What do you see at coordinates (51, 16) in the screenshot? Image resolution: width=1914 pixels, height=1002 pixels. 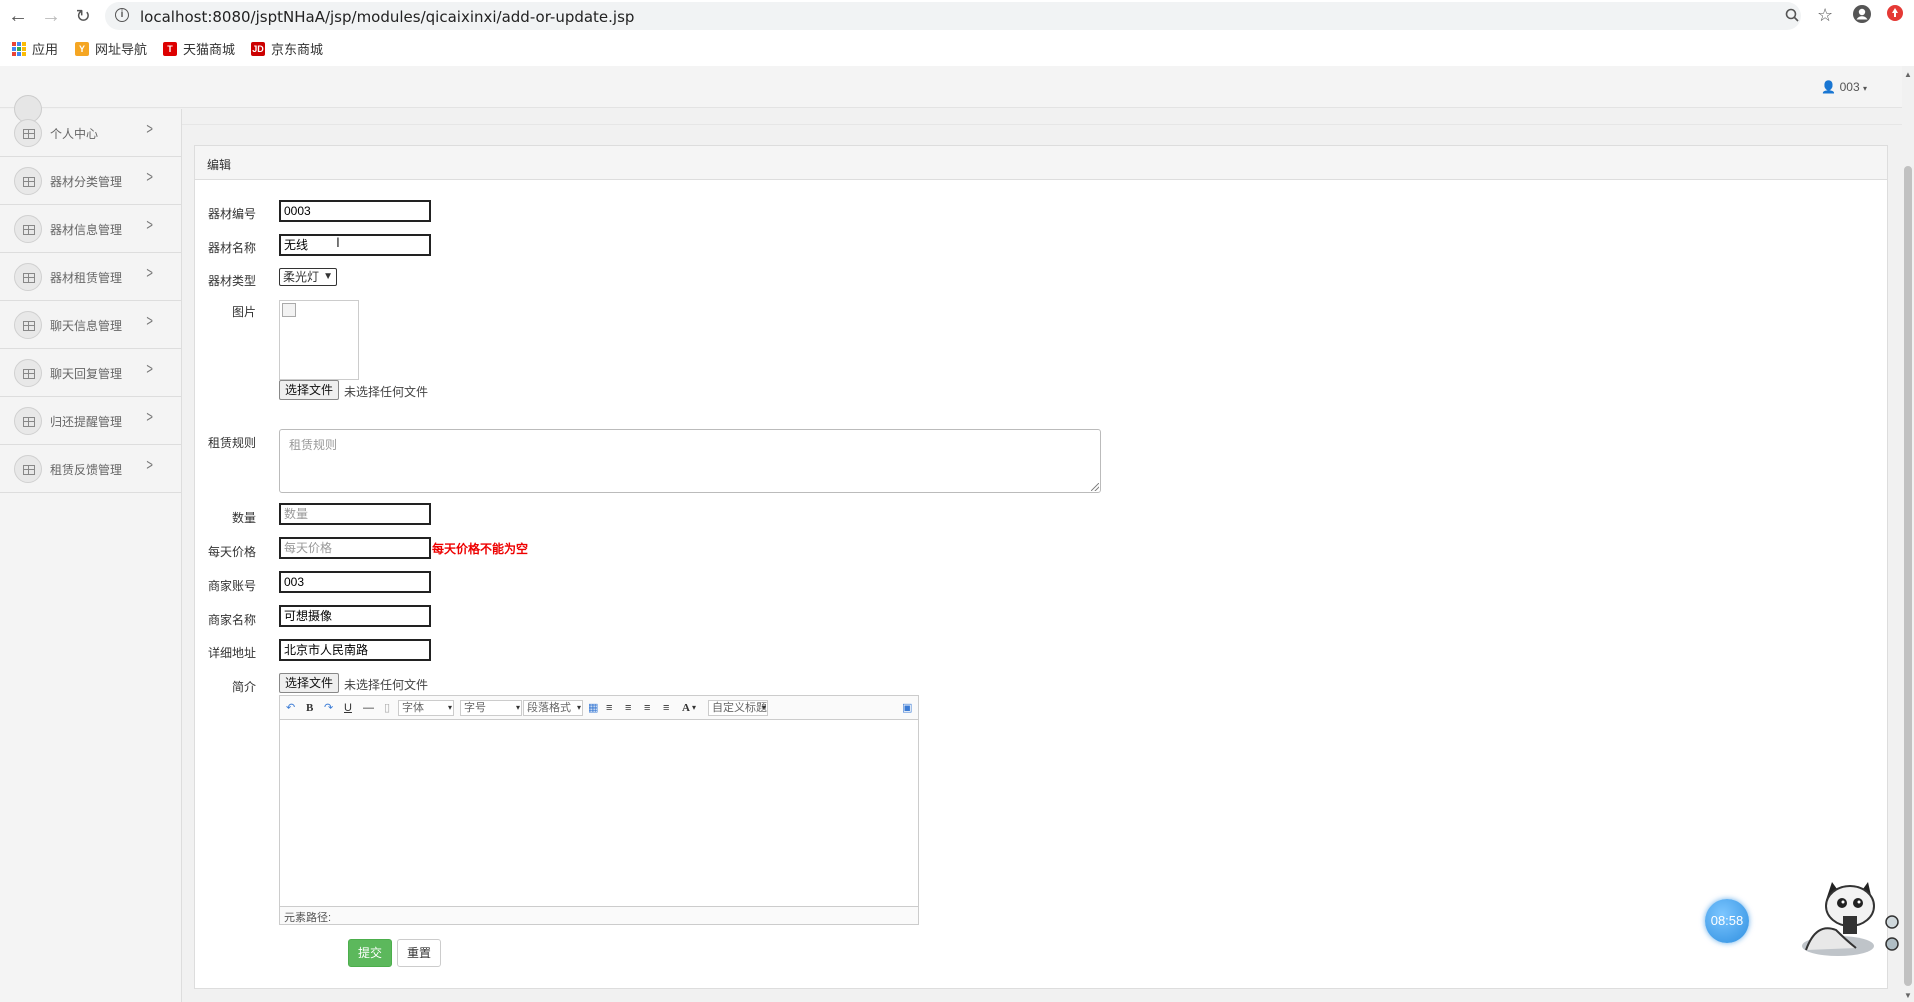 I see `forward-arrow-icon: →` at bounding box center [51, 16].